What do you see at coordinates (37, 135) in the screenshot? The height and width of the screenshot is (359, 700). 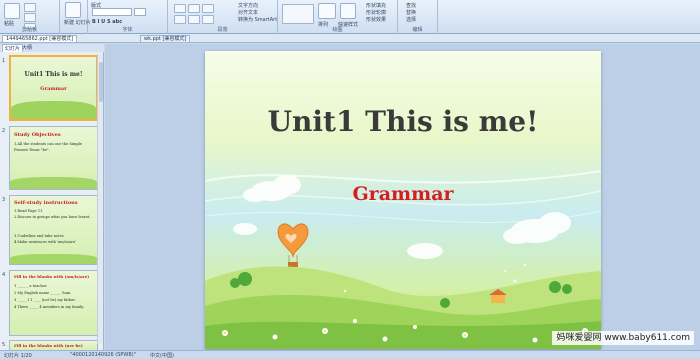 I see `thumb-title: Study Objectives` at bounding box center [37, 135].